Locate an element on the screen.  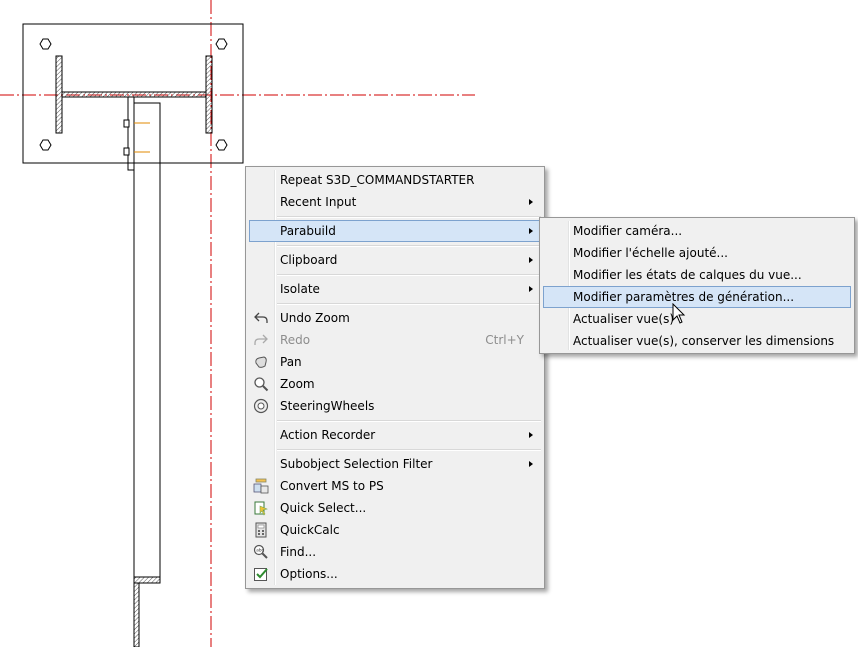
menu-item-recent-input: Recent Input is located at coordinates (395, 202).